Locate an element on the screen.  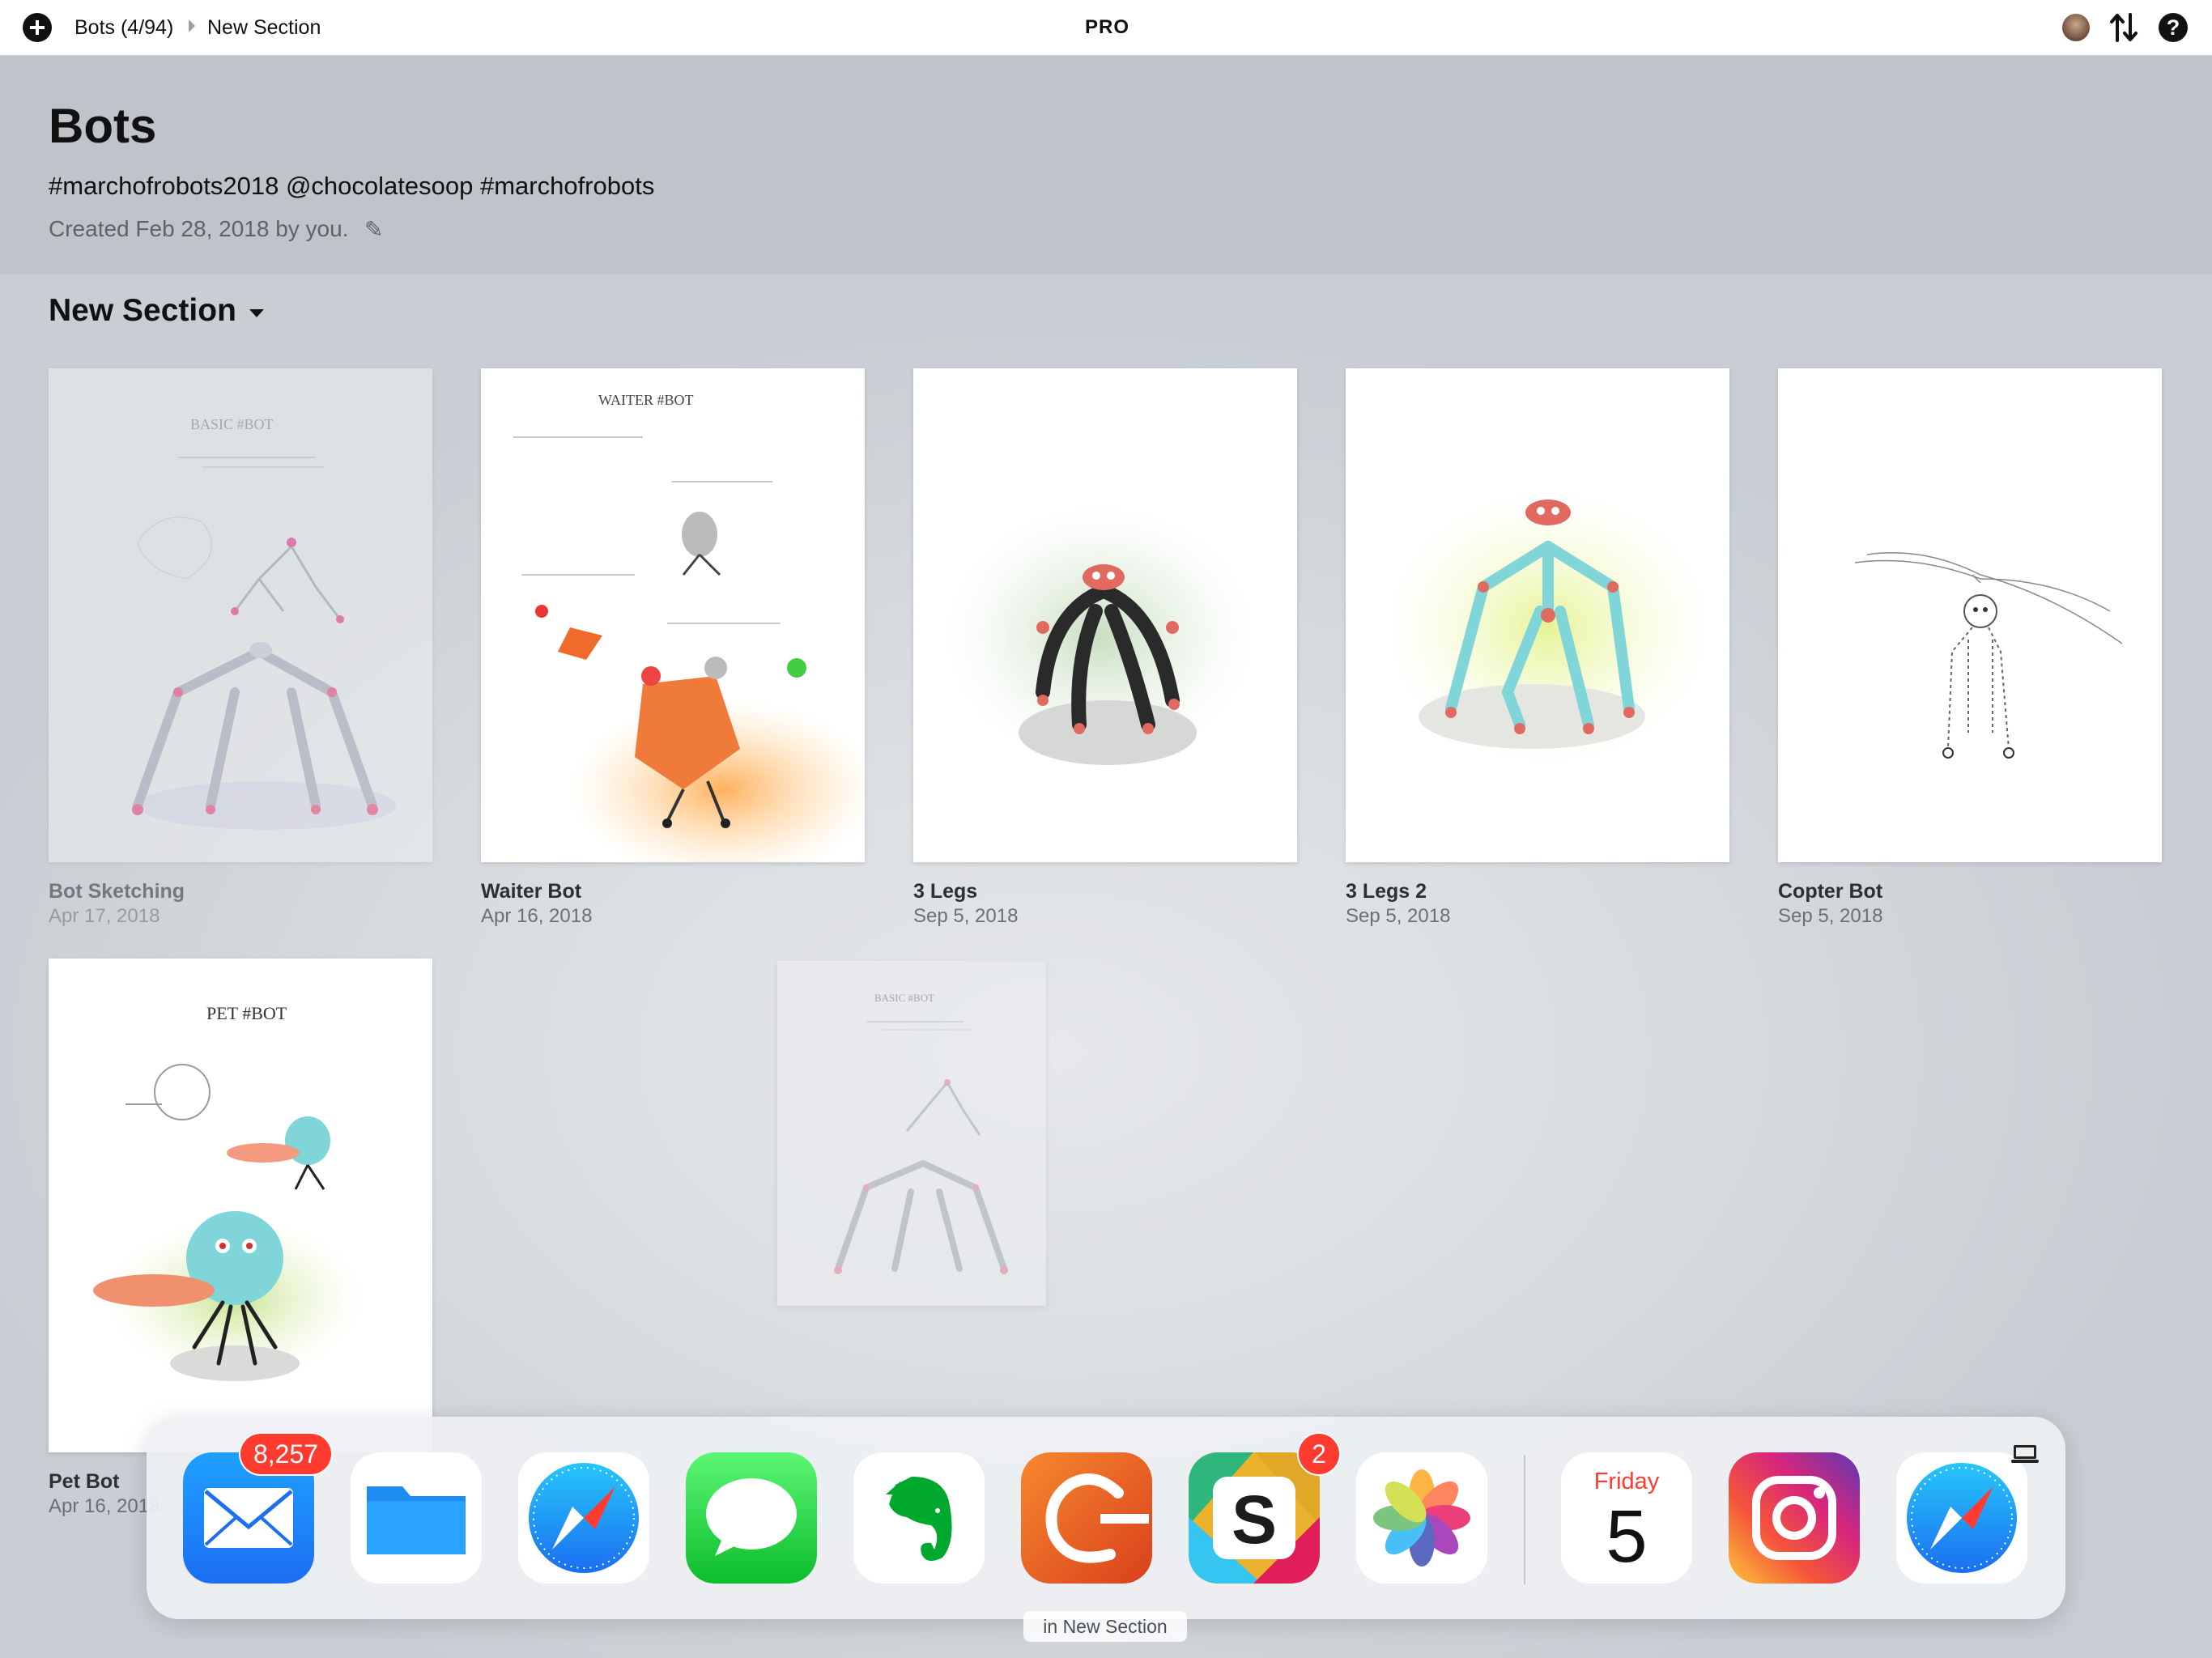
calendar-day-name: Friday is located at coordinates (1627, 1481).